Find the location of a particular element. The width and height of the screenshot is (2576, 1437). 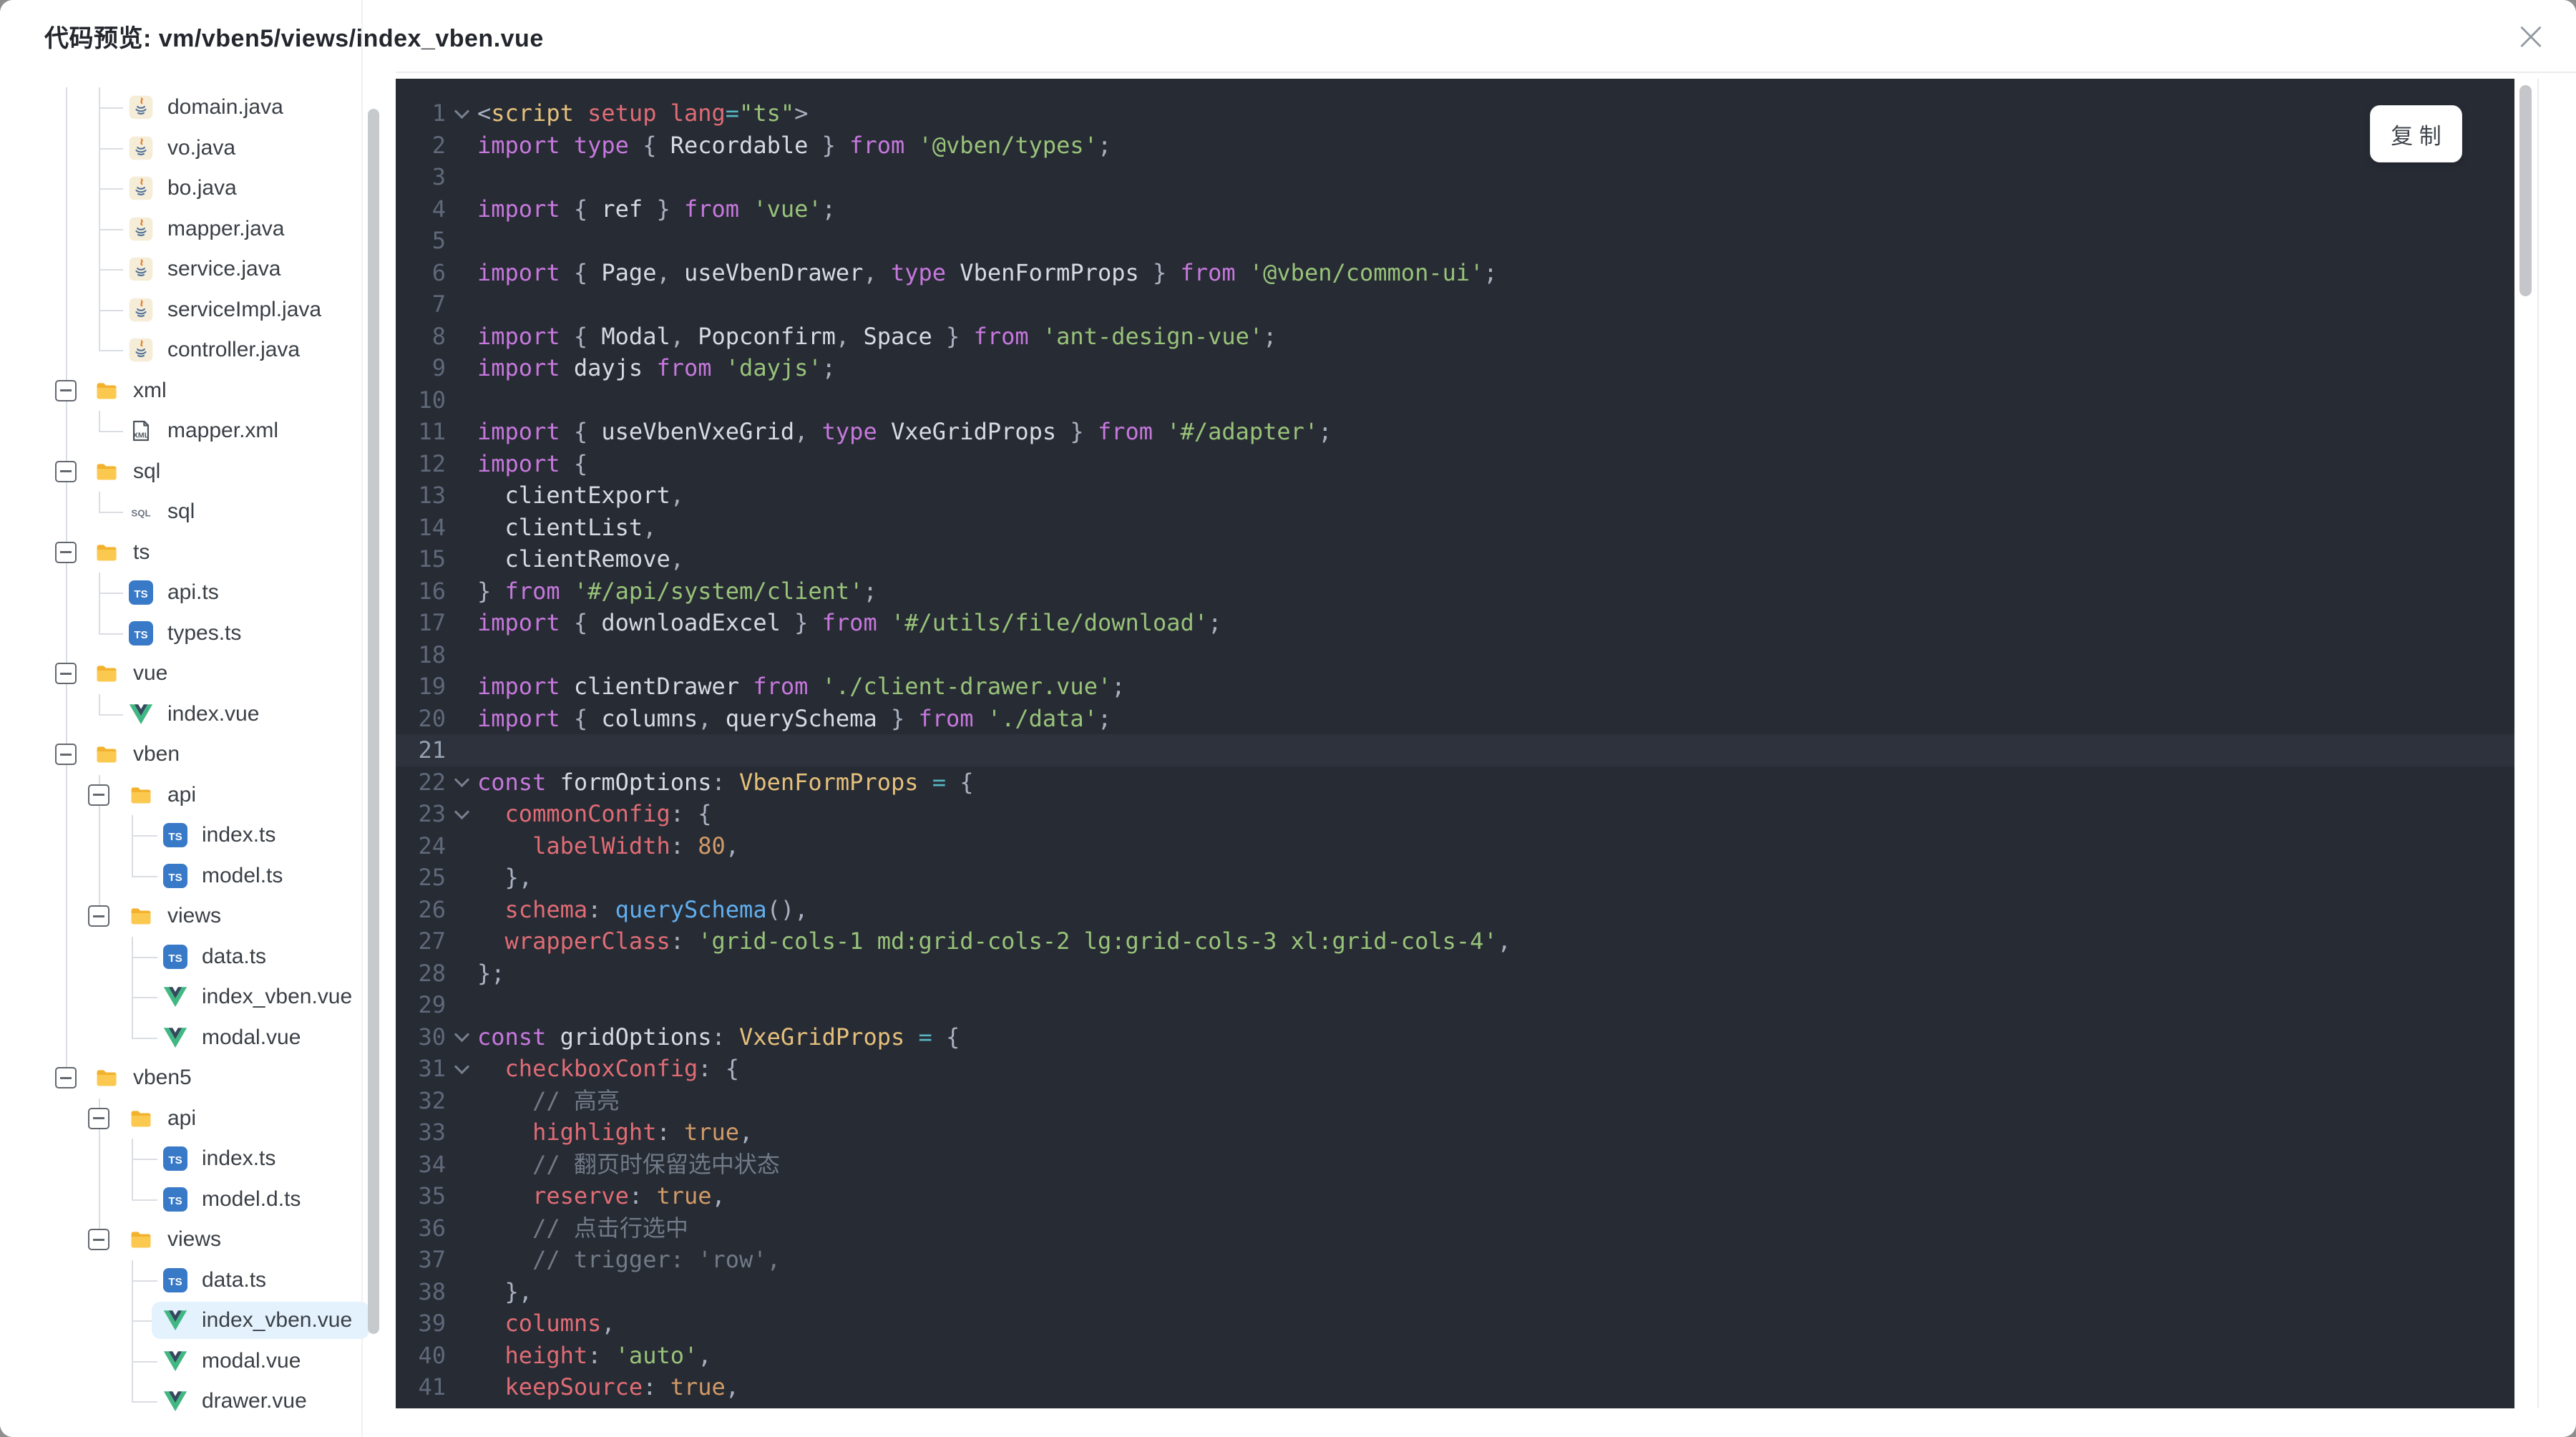

code-line: 30 const gridOptions: VxeGridProps = { is located at coordinates (1455, 1037).